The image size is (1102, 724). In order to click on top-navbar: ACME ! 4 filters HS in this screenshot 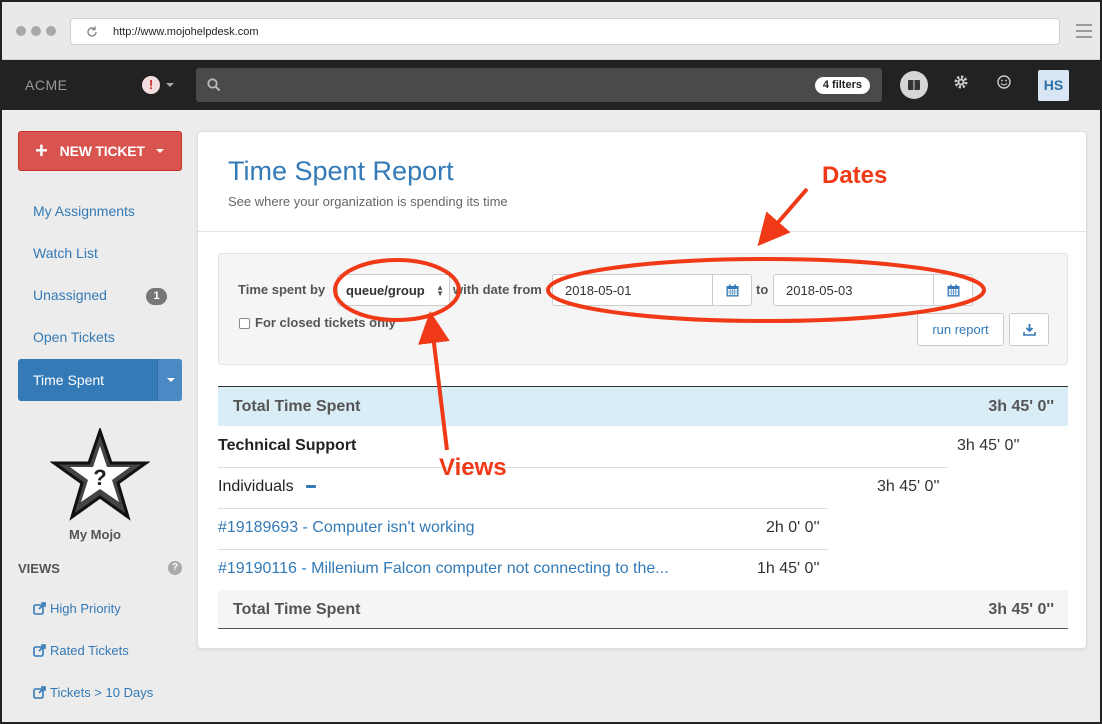, I will do `click(551, 85)`.